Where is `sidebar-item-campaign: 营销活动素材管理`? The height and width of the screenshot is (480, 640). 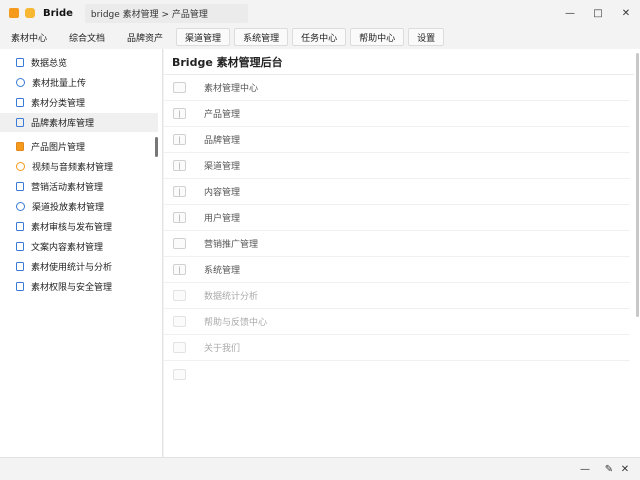 sidebar-item-campaign: 营销活动素材管理 is located at coordinates (79, 186).